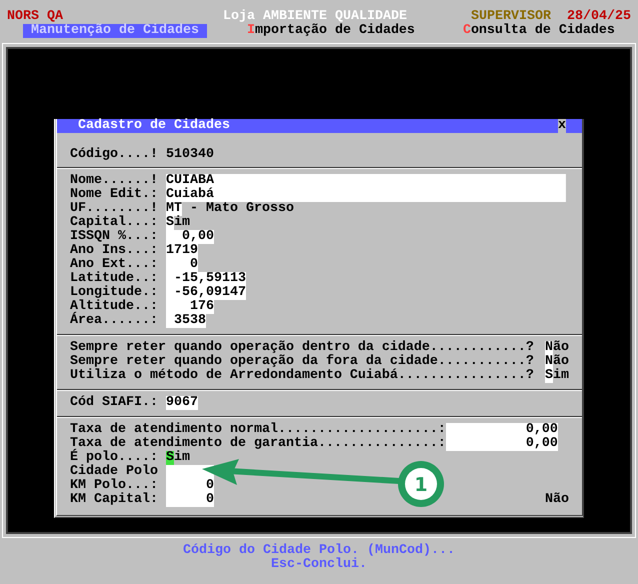  Describe the element at coordinates (114, 265) in the screenshot. I see `field-label: Ano Ext...:` at that location.